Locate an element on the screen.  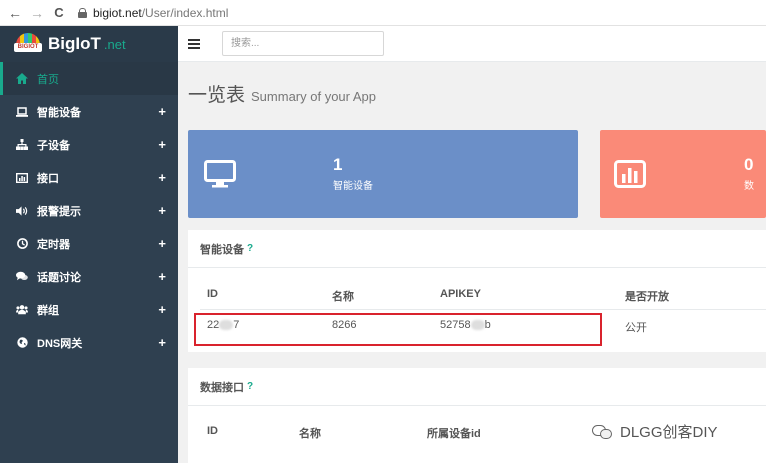
brand-name: BigIoT is located at coordinates (74, 43).